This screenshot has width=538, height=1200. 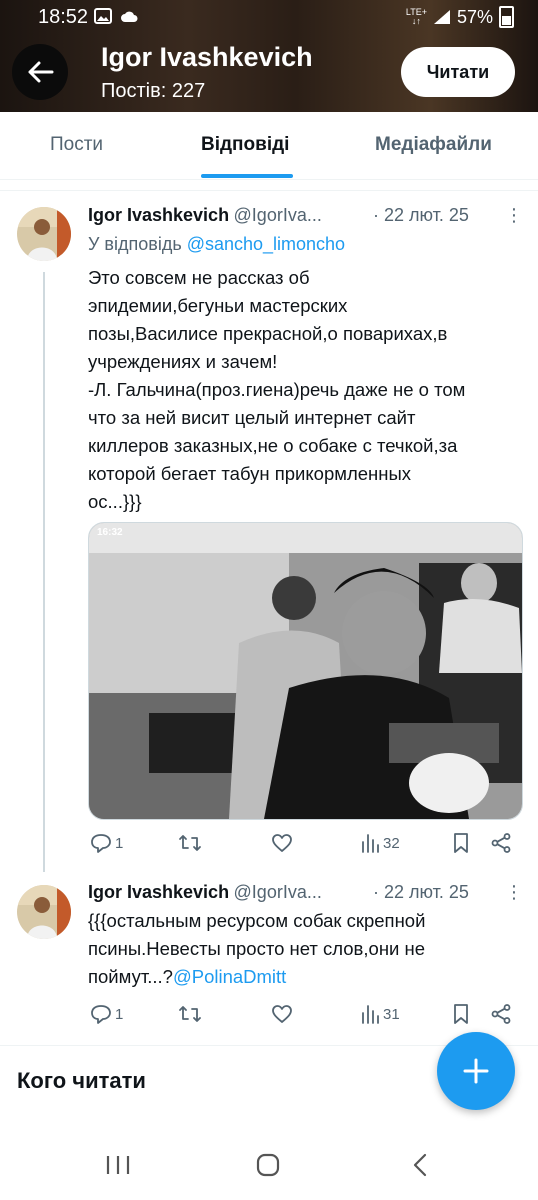 I want to click on posts-count: Постів: 227, so click(x=153, y=91).